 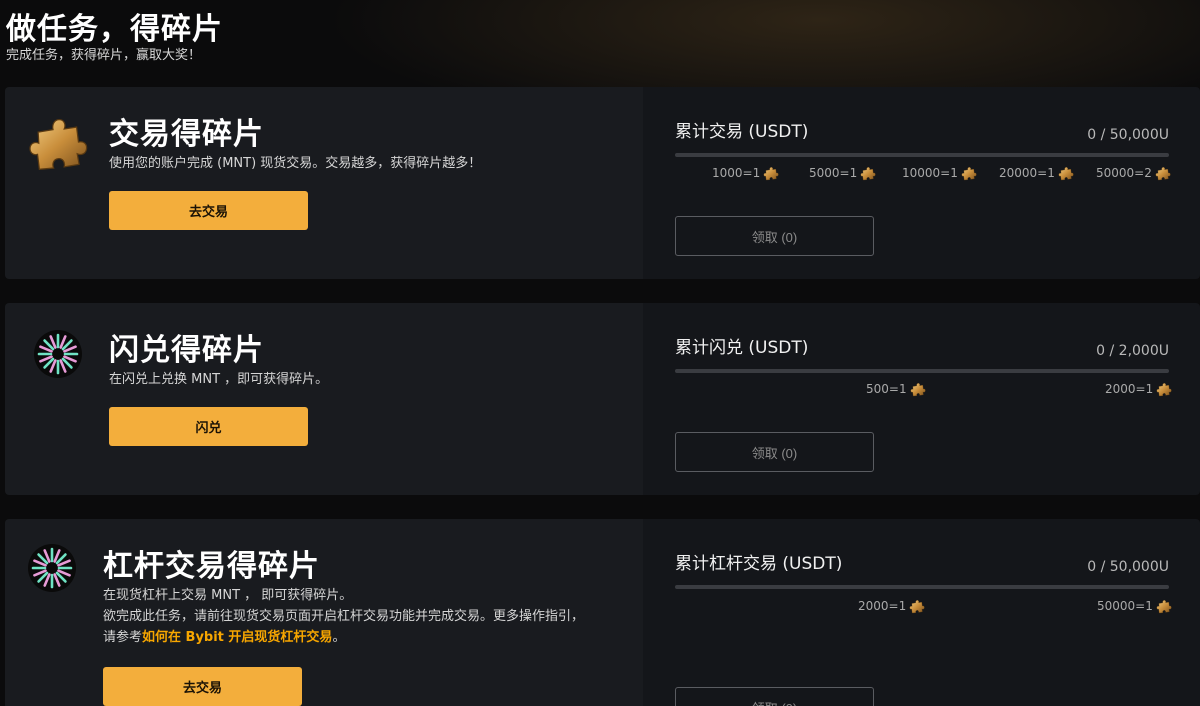 What do you see at coordinates (186, 350) in the screenshot?
I see `task-title: 闪兑得碎片` at bounding box center [186, 350].